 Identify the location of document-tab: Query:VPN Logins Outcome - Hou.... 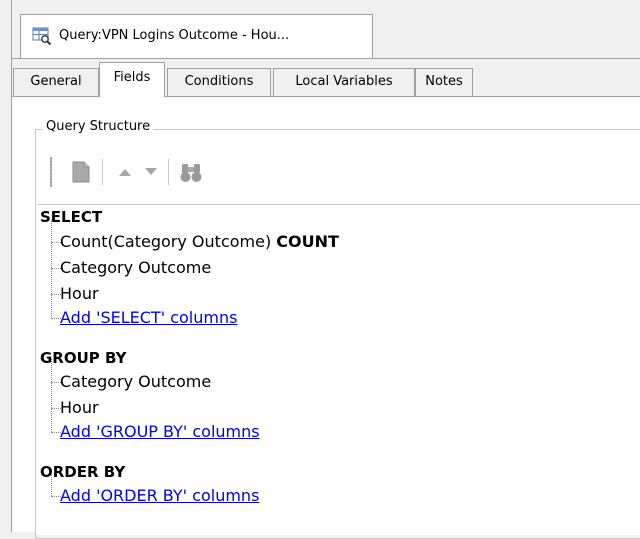
(196, 36).